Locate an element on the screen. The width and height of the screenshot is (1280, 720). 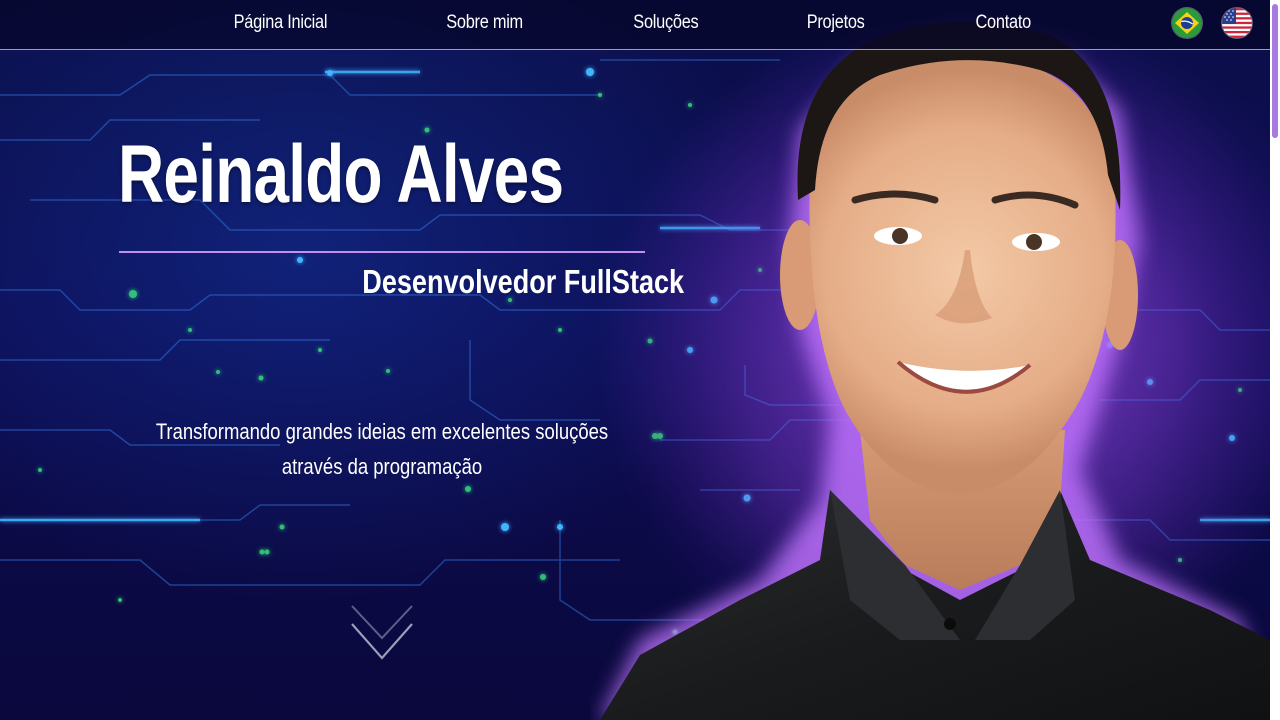
nav-projects: Projetos is located at coordinates (836, 23).